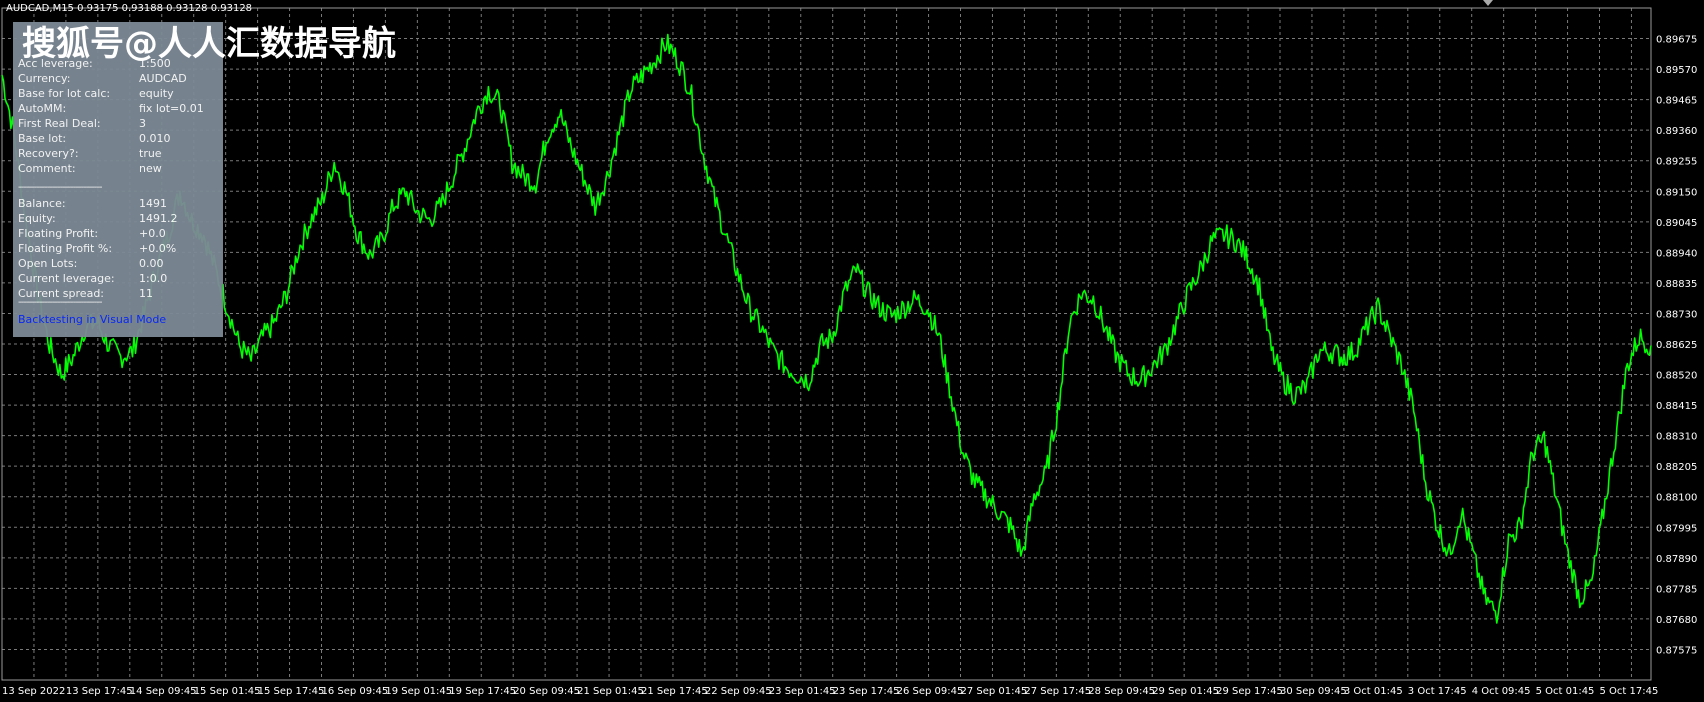  What do you see at coordinates (42, 108) in the screenshot?
I see `info-key: AutoMM:` at bounding box center [42, 108].